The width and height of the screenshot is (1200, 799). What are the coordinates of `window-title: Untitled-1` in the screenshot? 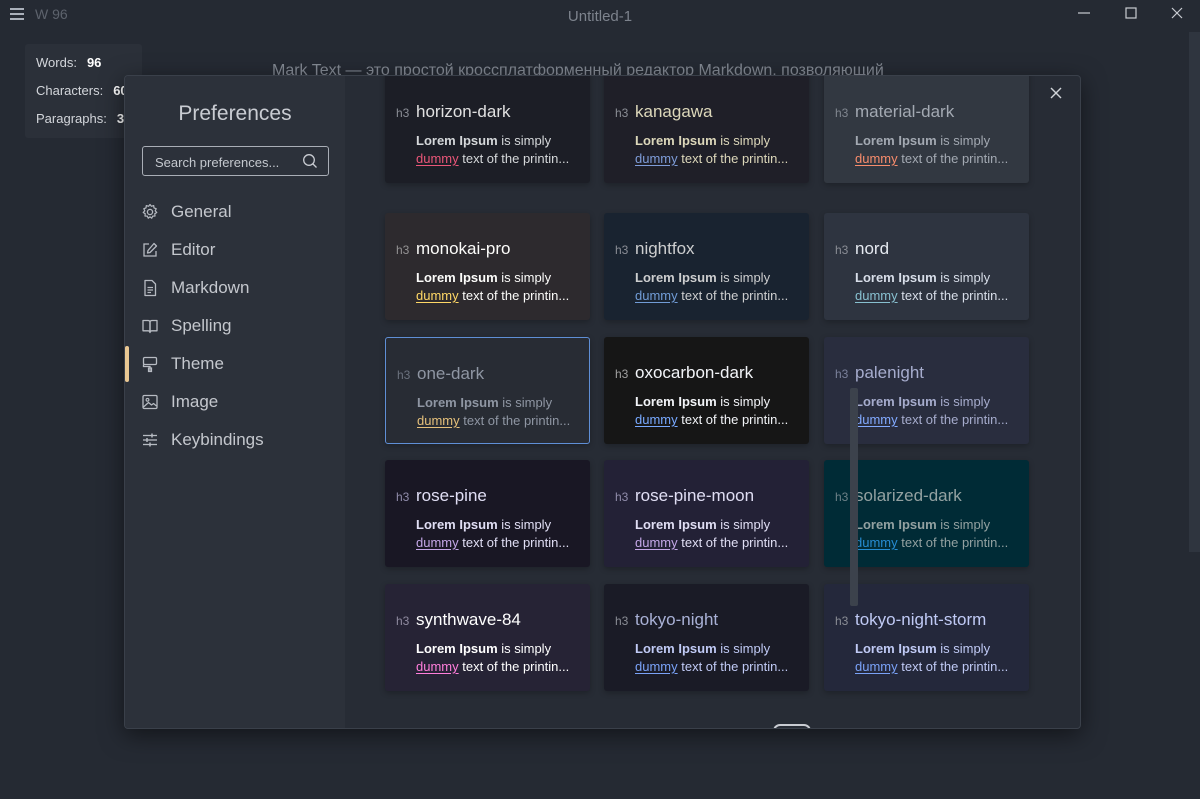 It's located at (600, 16).